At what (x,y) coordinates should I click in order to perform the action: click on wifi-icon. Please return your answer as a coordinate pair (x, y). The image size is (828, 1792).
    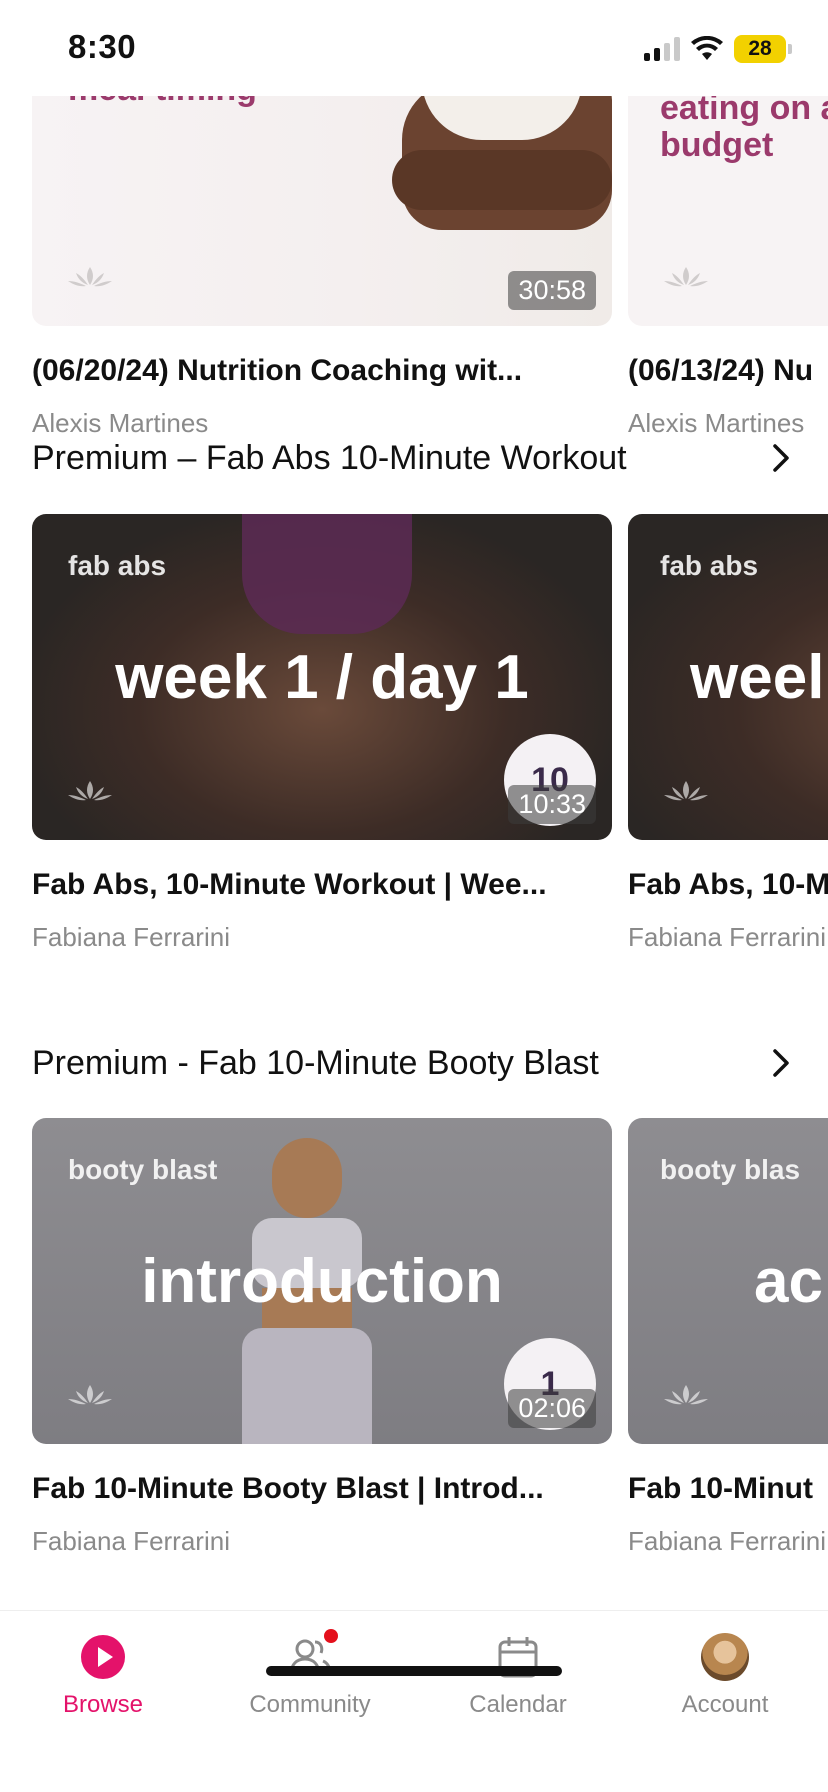
    Looking at the image, I should click on (707, 49).